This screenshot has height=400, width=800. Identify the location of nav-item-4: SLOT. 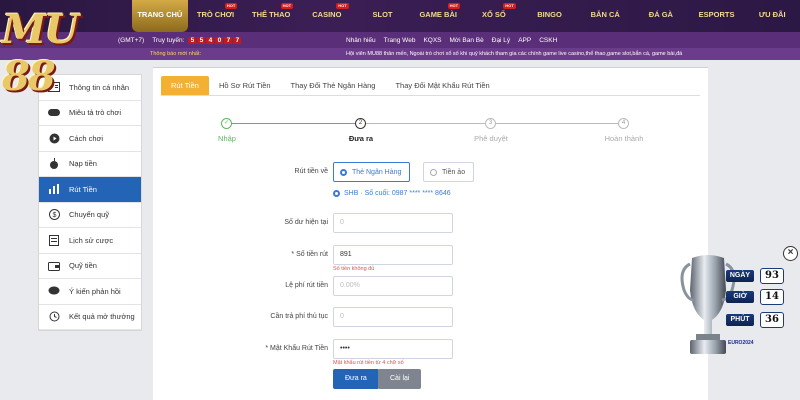
(383, 16).